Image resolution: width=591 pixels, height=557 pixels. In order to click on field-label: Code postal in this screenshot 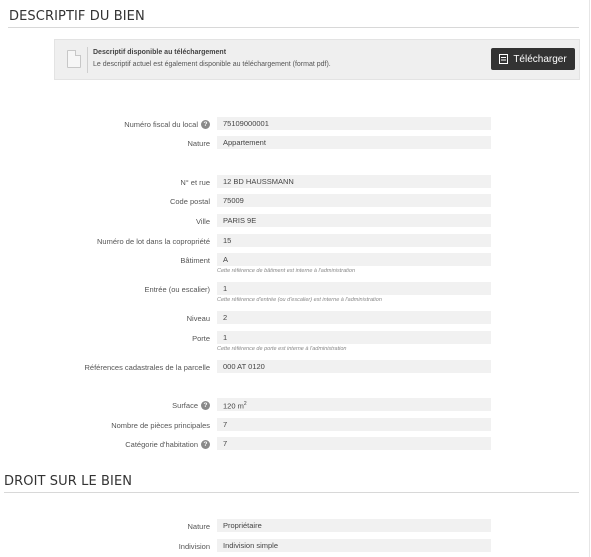, I will do `click(189, 201)`.